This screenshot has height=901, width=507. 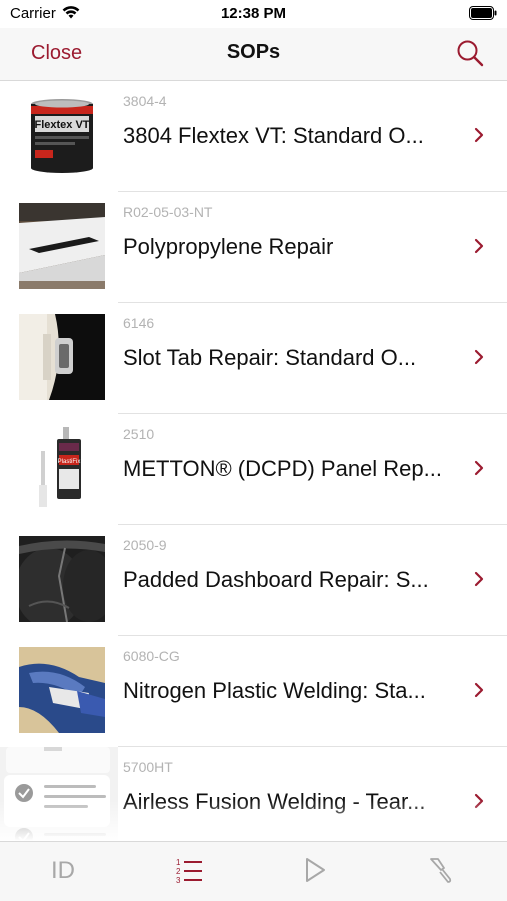 What do you see at coordinates (145, 101) in the screenshot?
I see `sop-code: 3804-4` at bounding box center [145, 101].